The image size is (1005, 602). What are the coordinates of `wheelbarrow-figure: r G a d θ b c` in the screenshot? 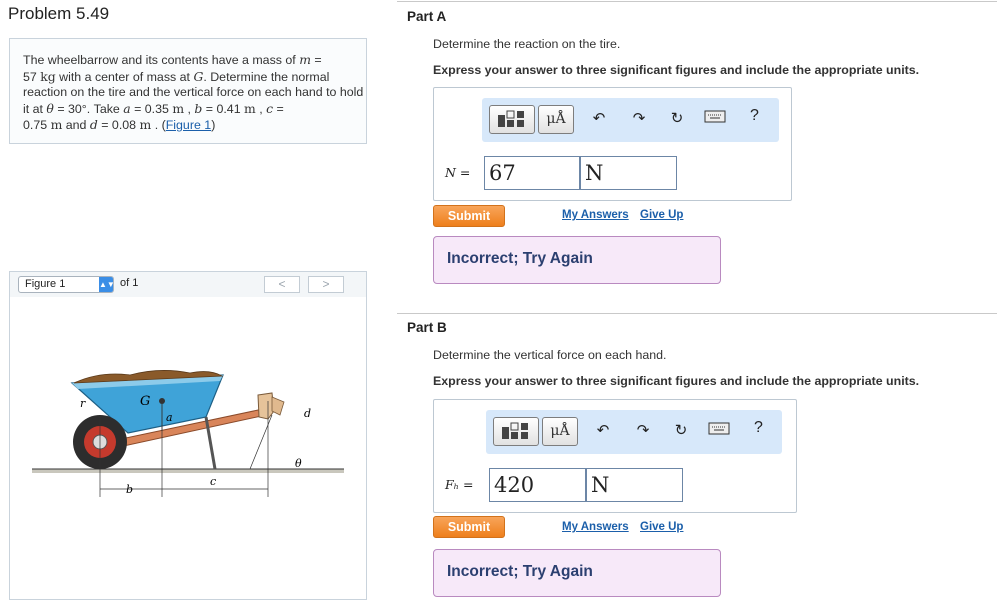 It's located at (188, 433).